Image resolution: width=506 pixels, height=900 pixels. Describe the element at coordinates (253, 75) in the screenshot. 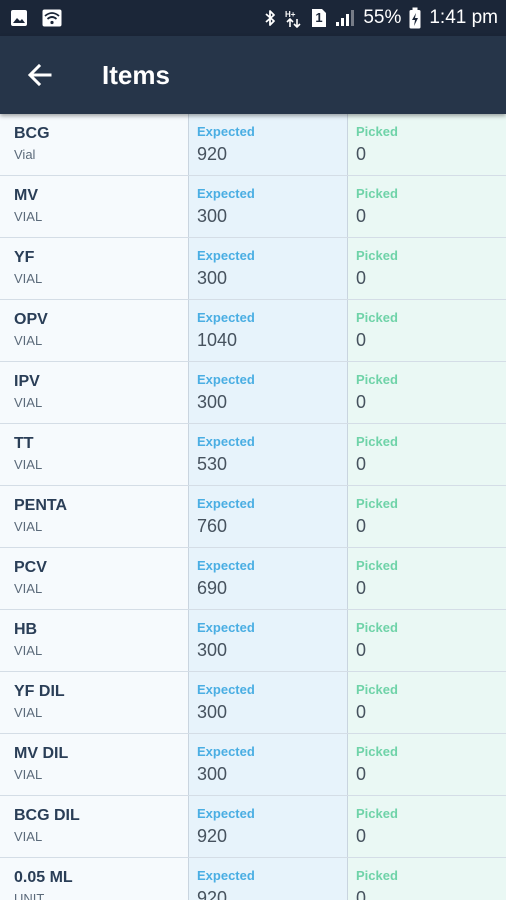

I see `app-bar: Items` at that location.